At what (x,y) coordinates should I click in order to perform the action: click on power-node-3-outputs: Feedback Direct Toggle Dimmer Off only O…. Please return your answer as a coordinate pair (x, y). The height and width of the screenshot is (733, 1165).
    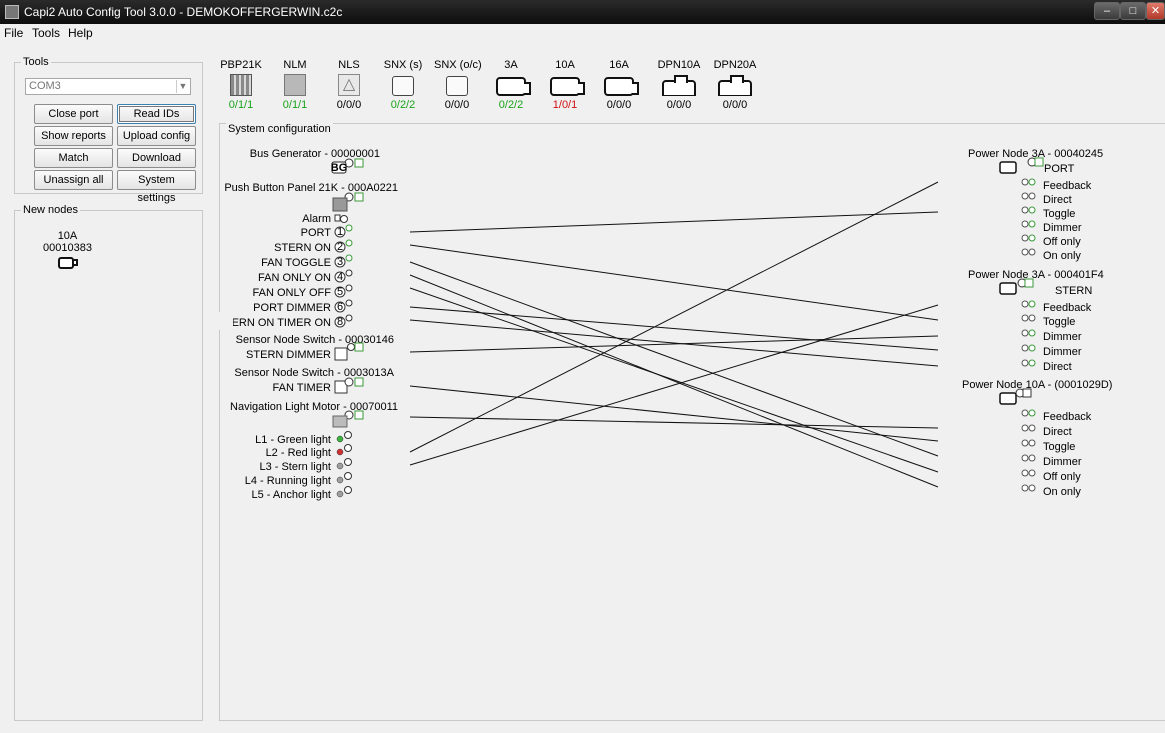
    Looking at the image, I should click on (1056, 453).